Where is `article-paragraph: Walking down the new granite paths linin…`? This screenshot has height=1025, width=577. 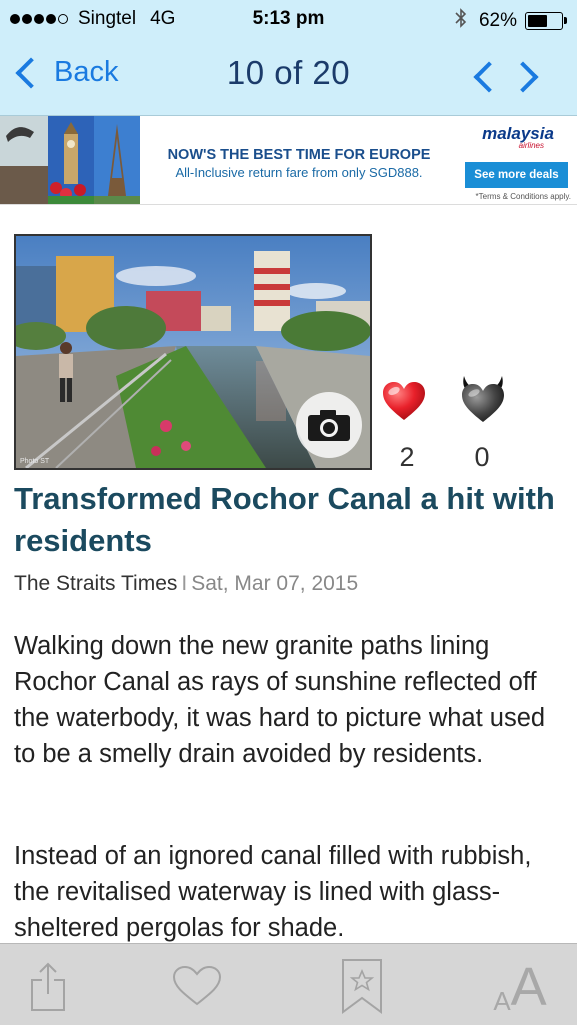
article-paragraph: Walking down the new granite paths linin… is located at coordinates (280, 700).